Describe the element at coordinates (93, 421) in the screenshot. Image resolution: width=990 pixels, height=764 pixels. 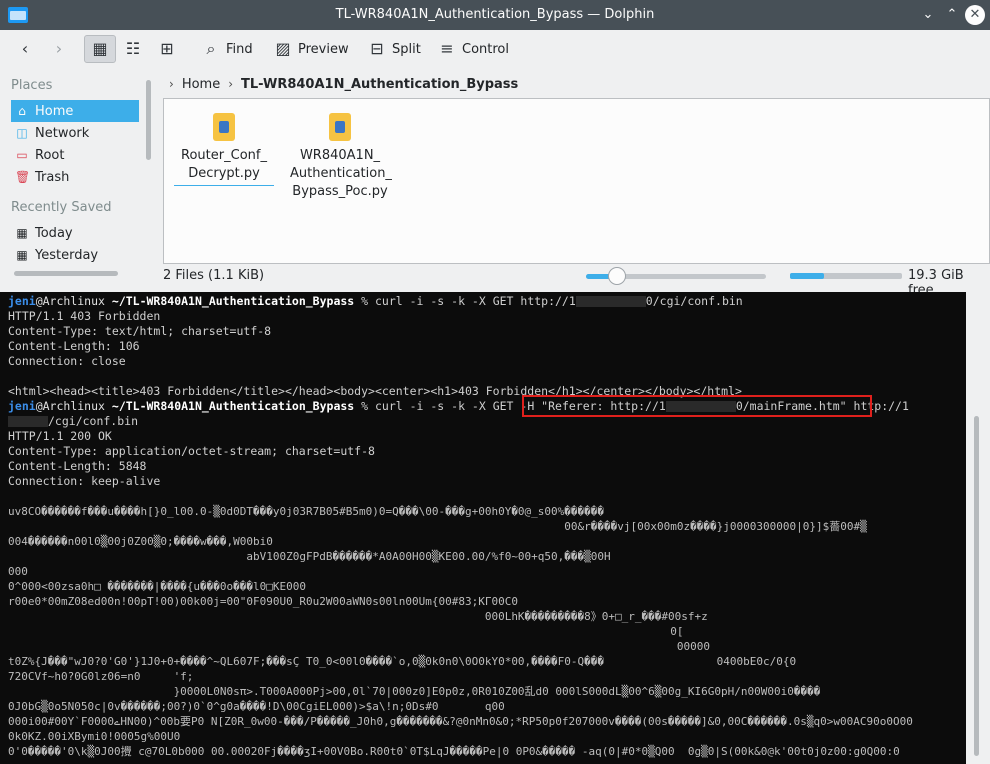
I see `command-continuation: /cgi/conf.bin` at that location.